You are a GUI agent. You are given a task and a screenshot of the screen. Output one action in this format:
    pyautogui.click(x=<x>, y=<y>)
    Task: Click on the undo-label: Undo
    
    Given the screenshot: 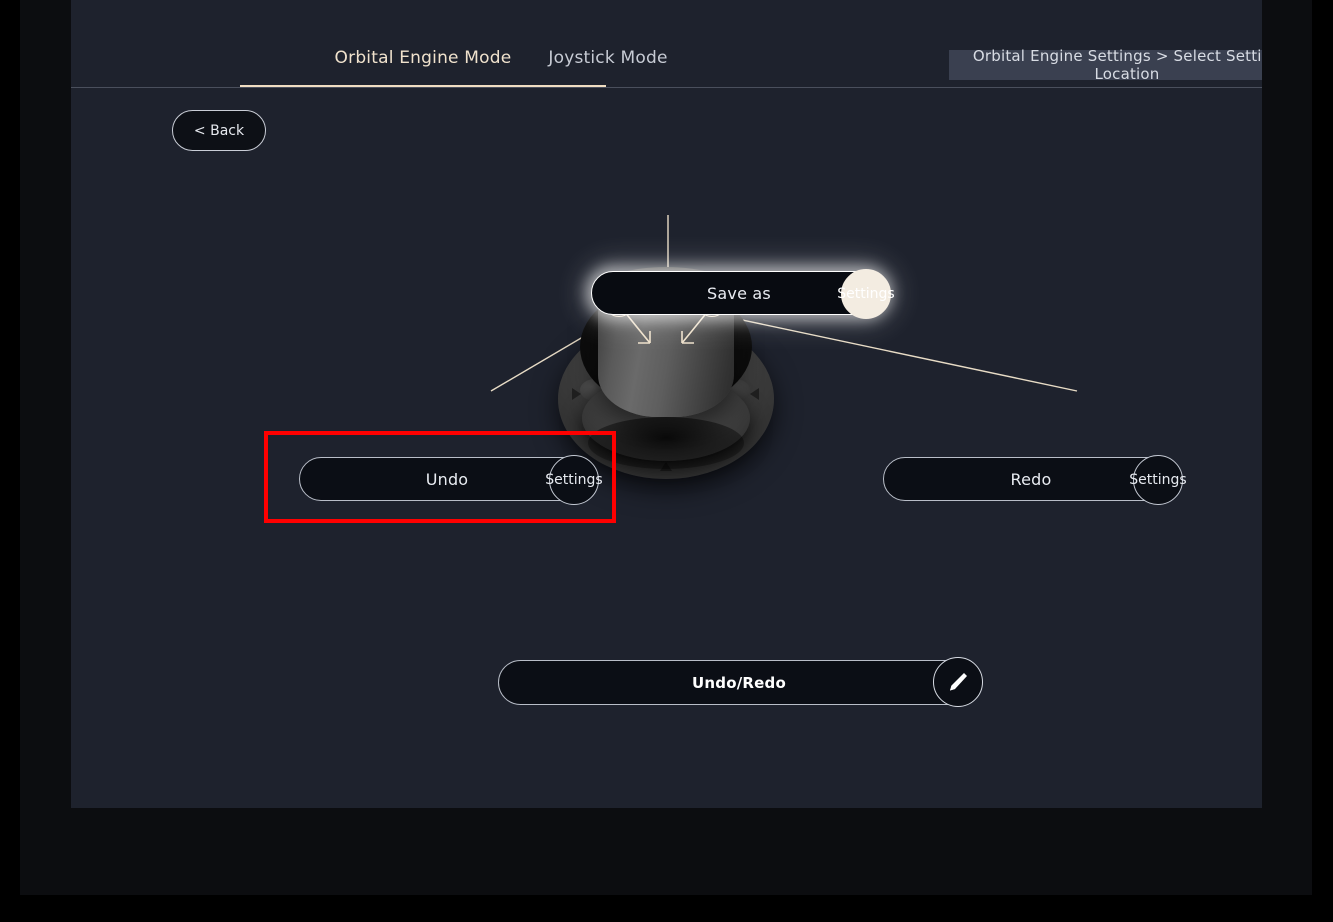 What is the action you would take?
    pyautogui.click(x=447, y=479)
    